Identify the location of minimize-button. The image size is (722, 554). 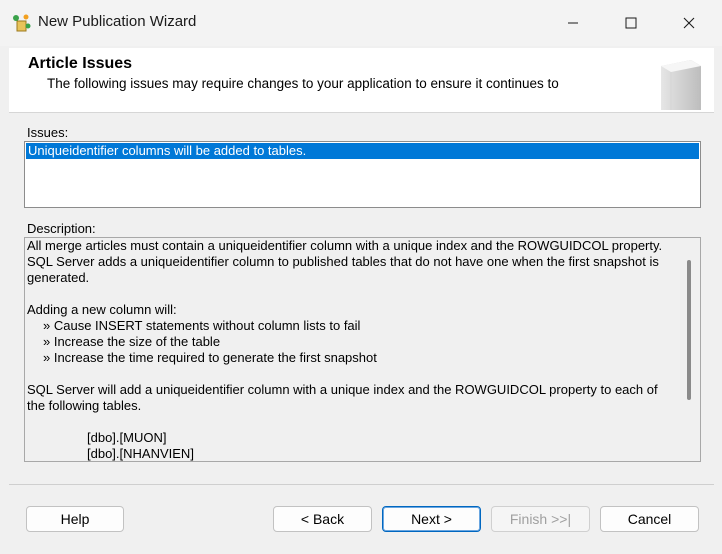
(573, 23).